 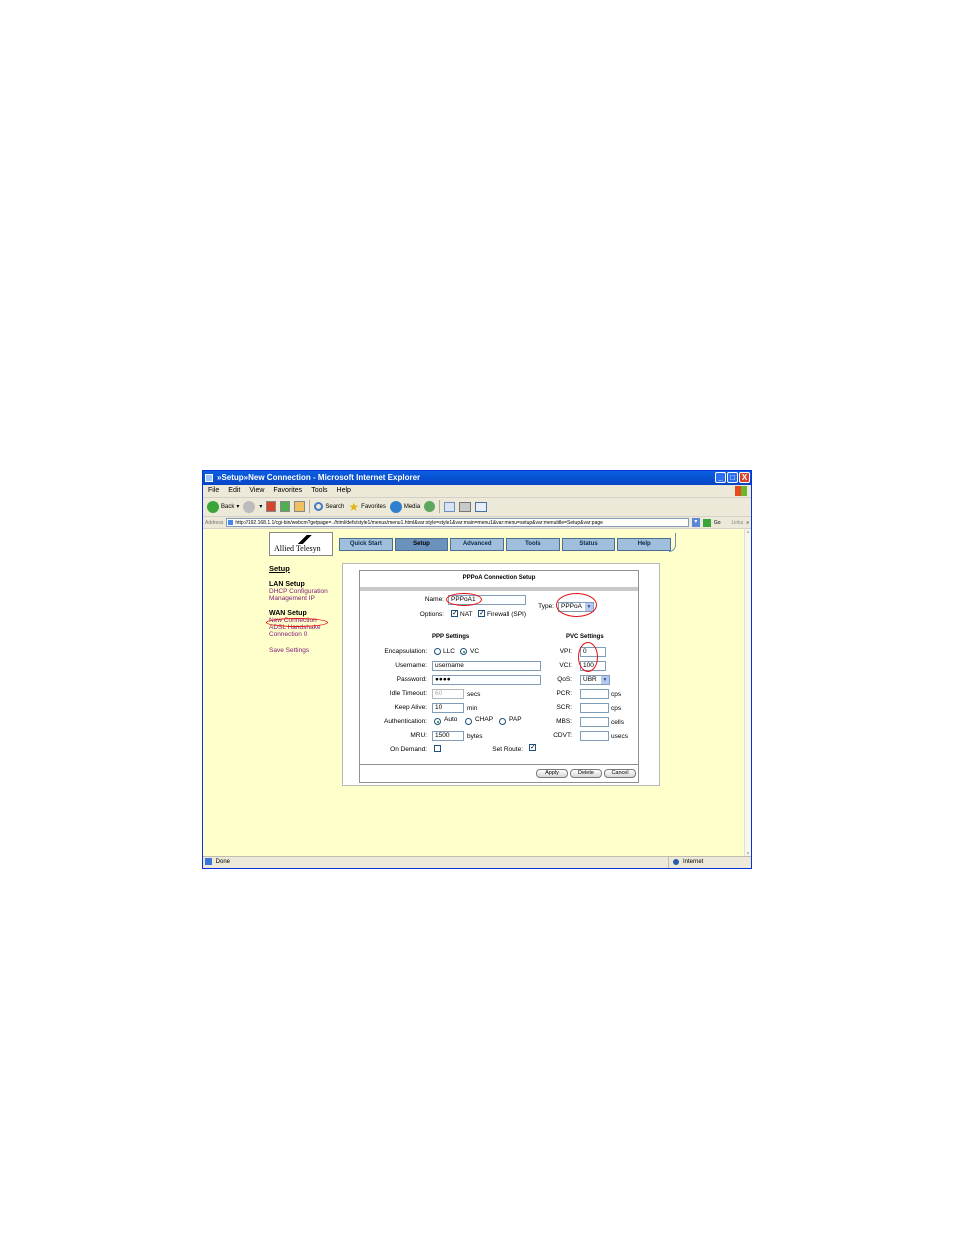 What do you see at coordinates (404, 506) in the screenshot?
I see `media-button: Media` at bounding box center [404, 506].